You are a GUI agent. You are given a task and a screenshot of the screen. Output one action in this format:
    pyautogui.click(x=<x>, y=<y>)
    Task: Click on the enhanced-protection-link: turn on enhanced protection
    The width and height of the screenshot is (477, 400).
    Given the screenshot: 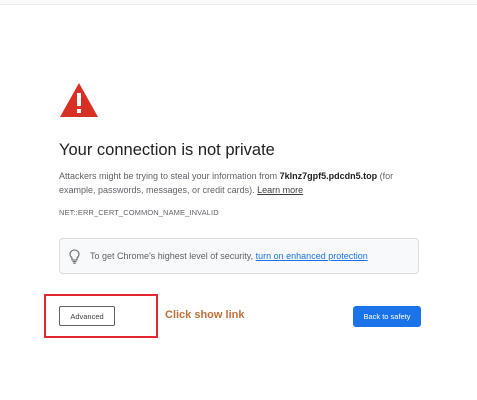 What is the action you would take?
    pyautogui.click(x=312, y=256)
    